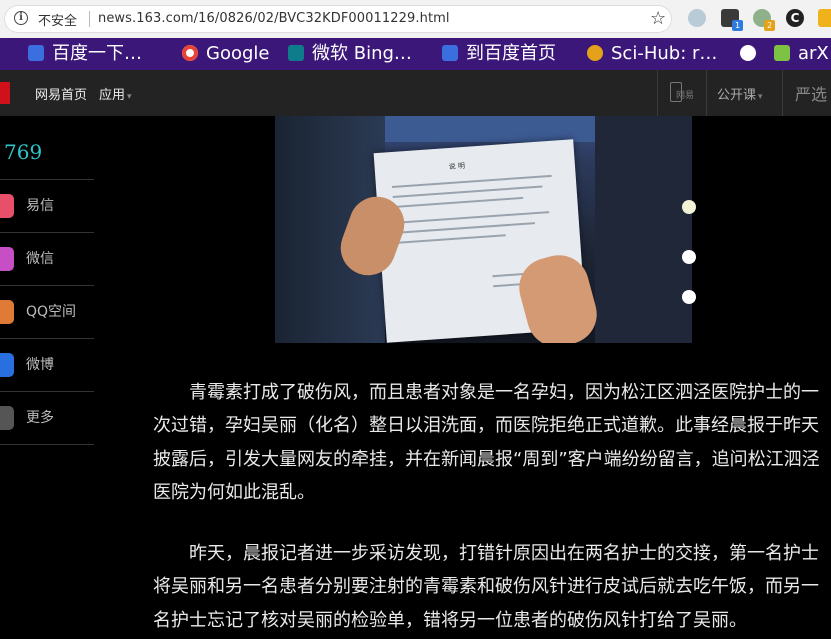  What do you see at coordinates (737, 25) in the screenshot?
I see `extension-badge: 1` at bounding box center [737, 25].